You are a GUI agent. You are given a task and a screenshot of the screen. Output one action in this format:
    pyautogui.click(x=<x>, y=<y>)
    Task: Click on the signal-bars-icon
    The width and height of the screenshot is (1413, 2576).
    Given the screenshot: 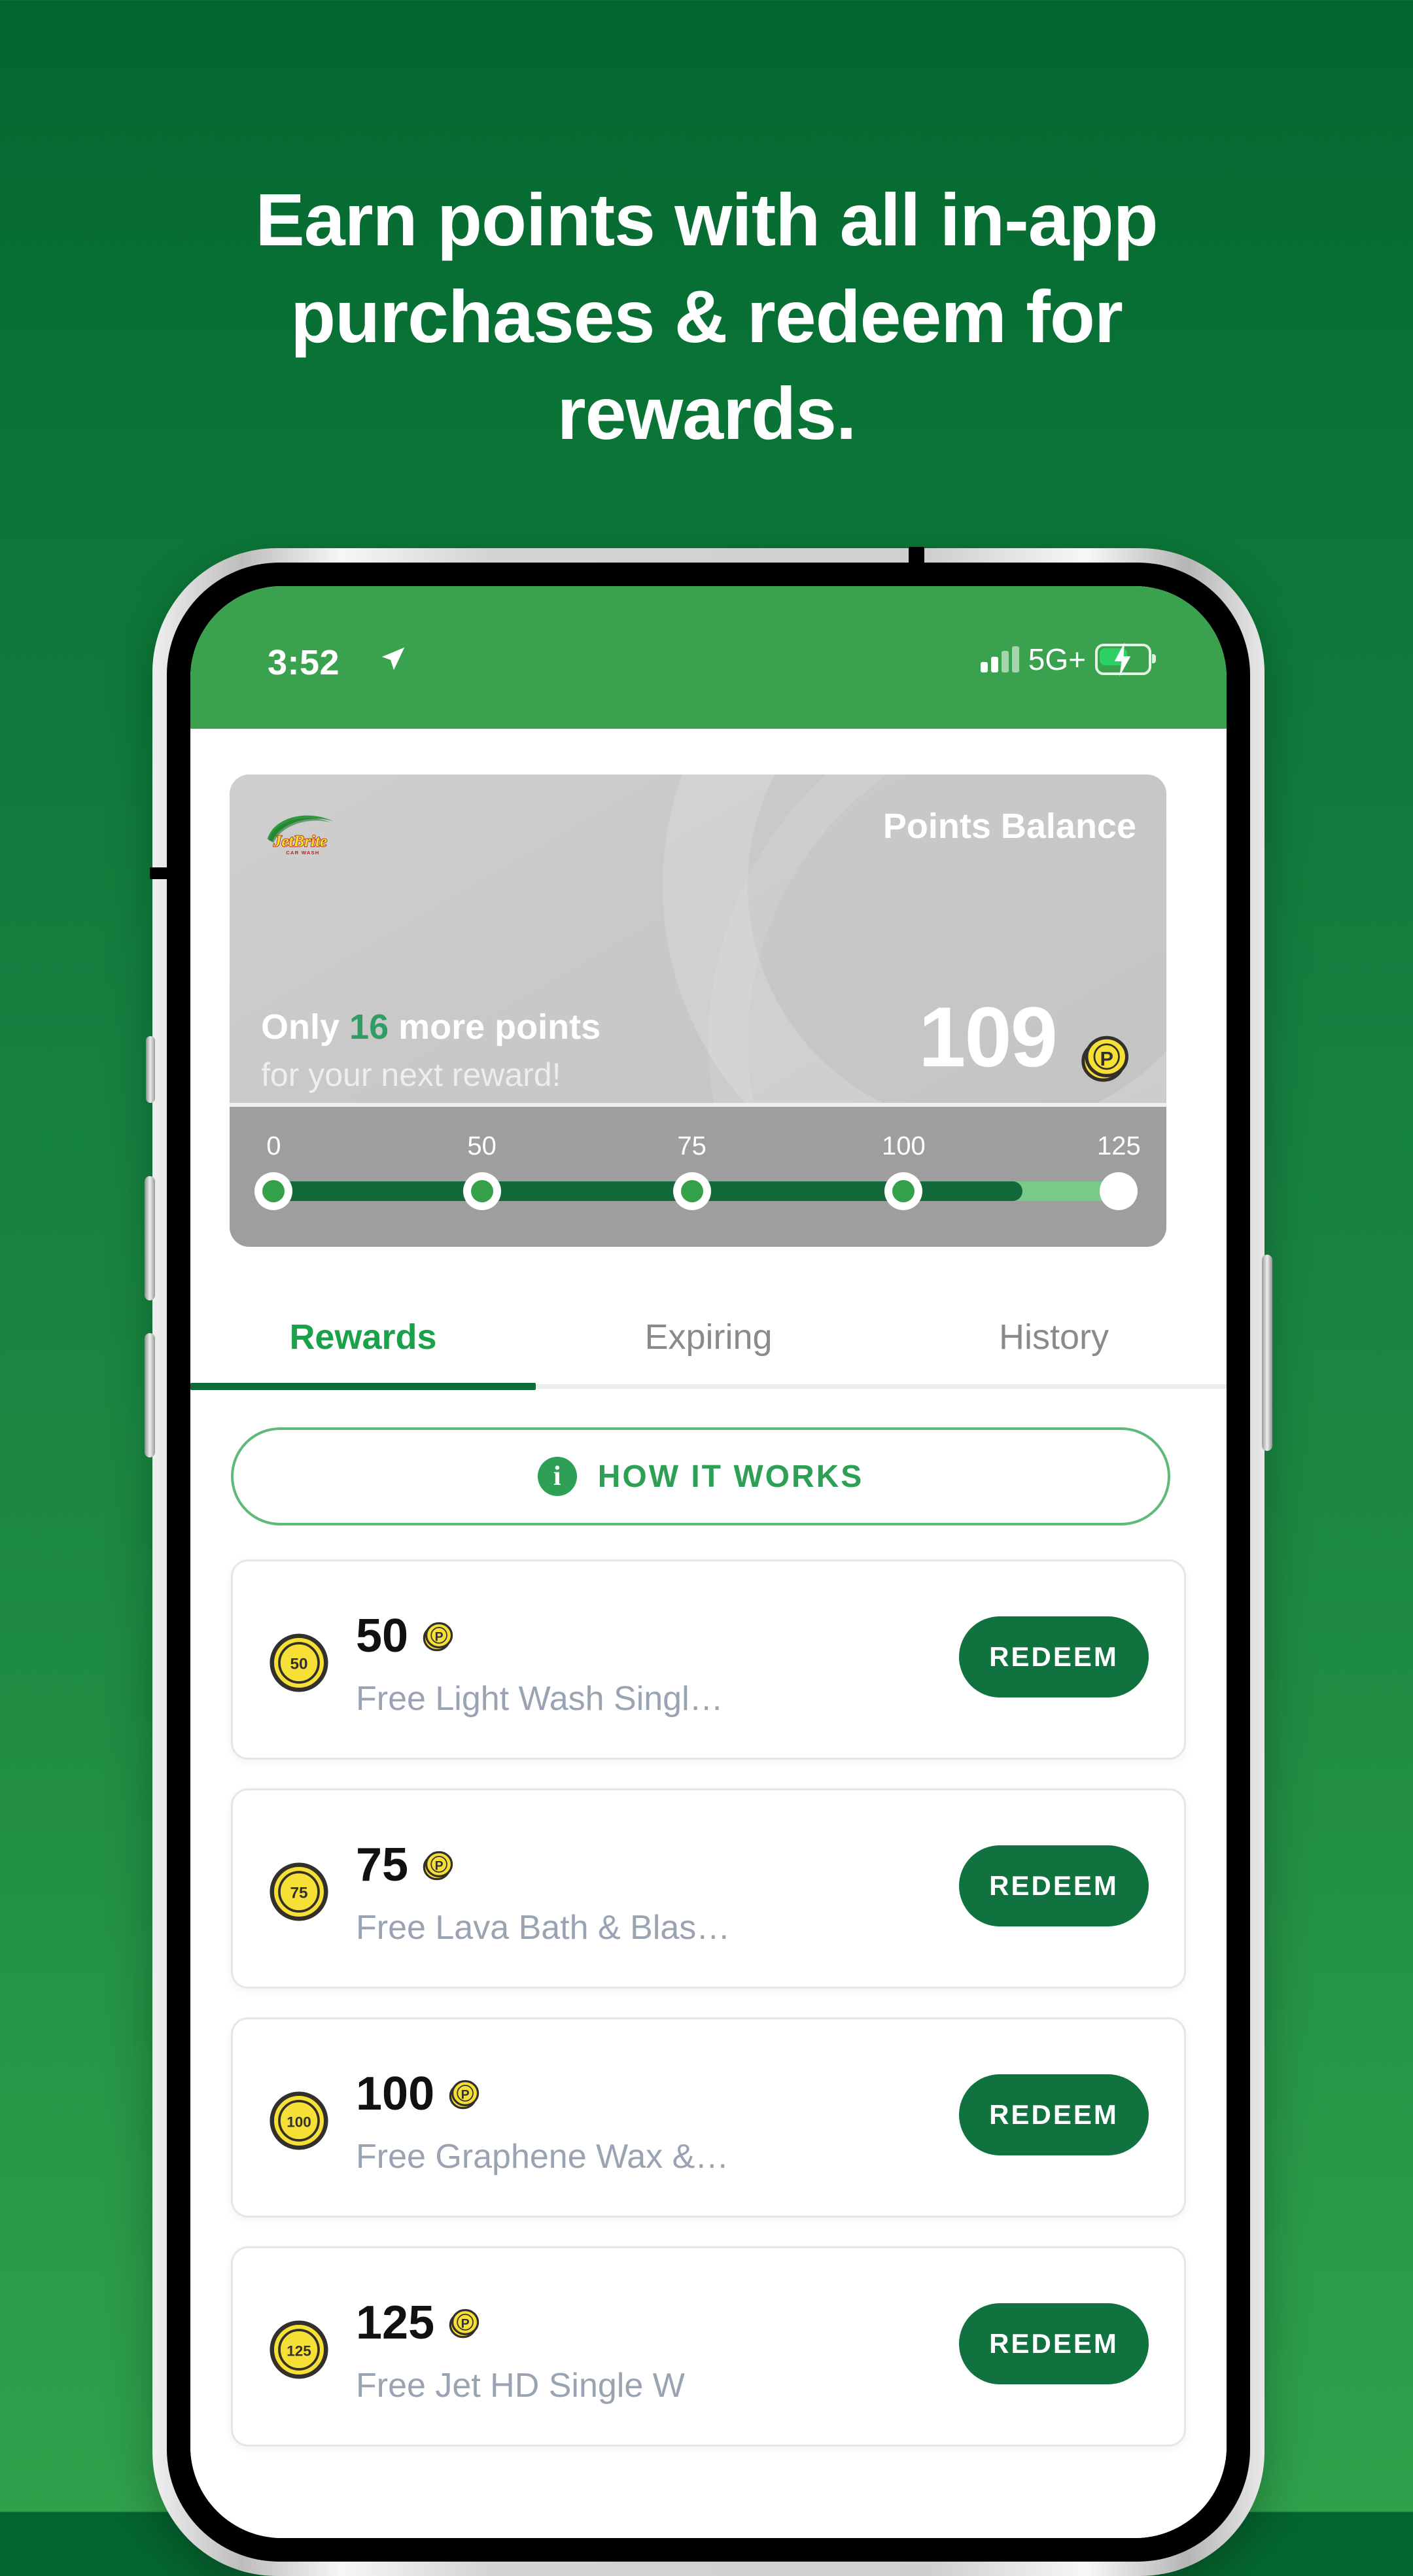 What is the action you would take?
    pyautogui.click(x=999, y=659)
    